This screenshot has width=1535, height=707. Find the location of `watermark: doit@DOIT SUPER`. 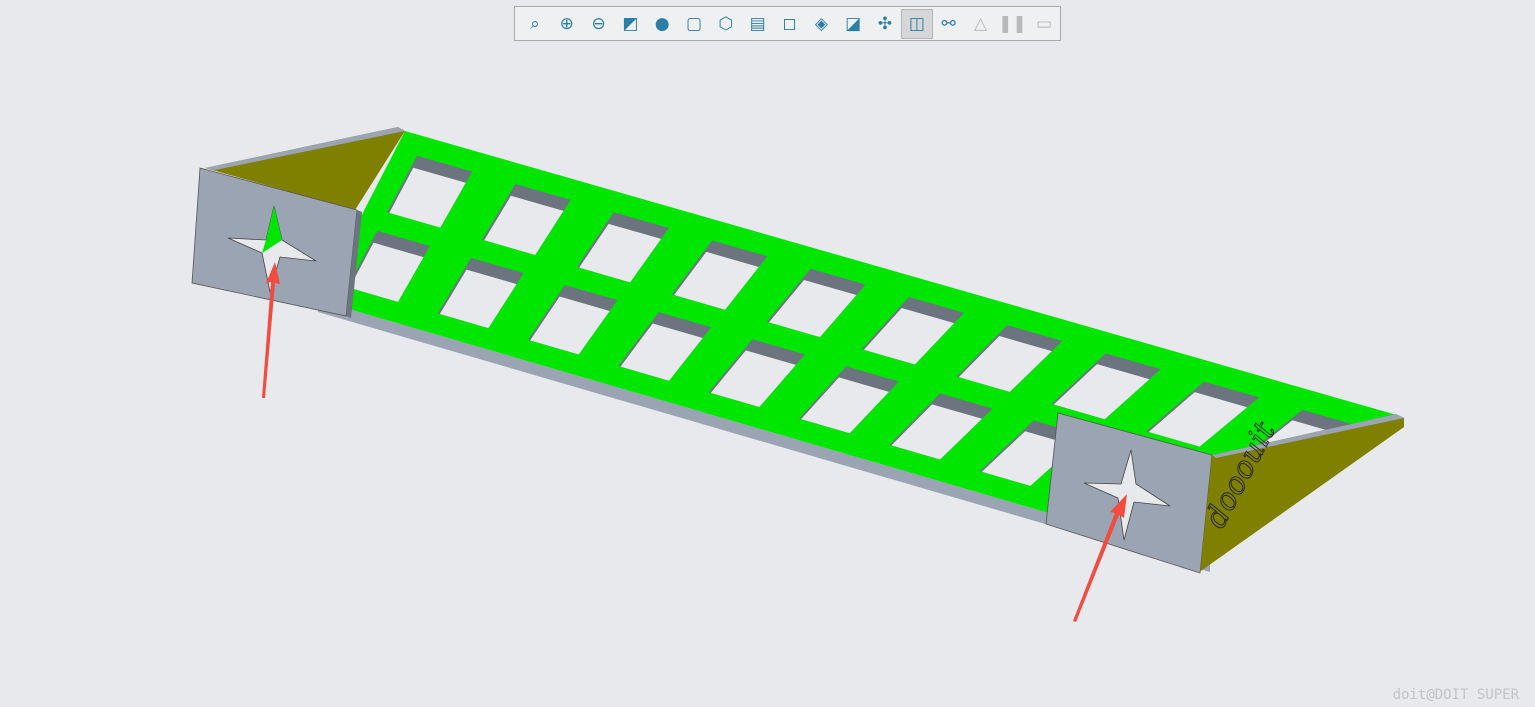

watermark: doit@DOIT SUPER is located at coordinates (1455, 695).